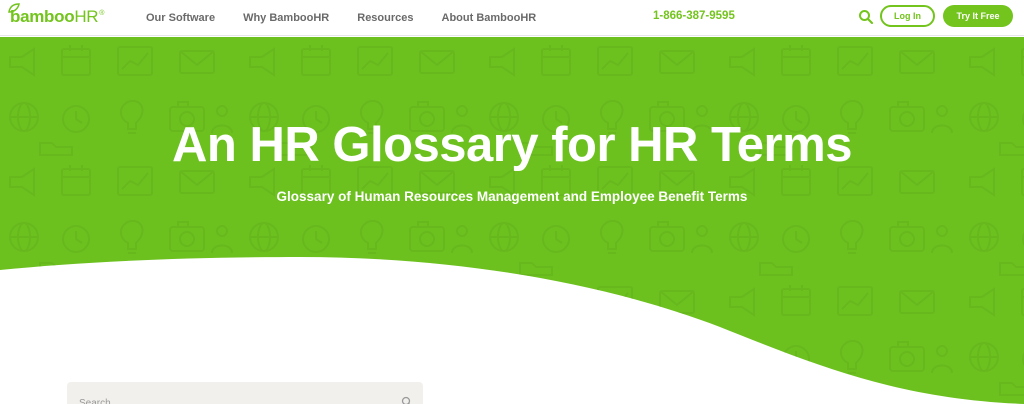 The height and width of the screenshot is (404, 1024). What do you see at coordinates (694, 16) in the screenshot?
I see `phone-link: 1-866-387-9595` at bounding box center [694, 16].